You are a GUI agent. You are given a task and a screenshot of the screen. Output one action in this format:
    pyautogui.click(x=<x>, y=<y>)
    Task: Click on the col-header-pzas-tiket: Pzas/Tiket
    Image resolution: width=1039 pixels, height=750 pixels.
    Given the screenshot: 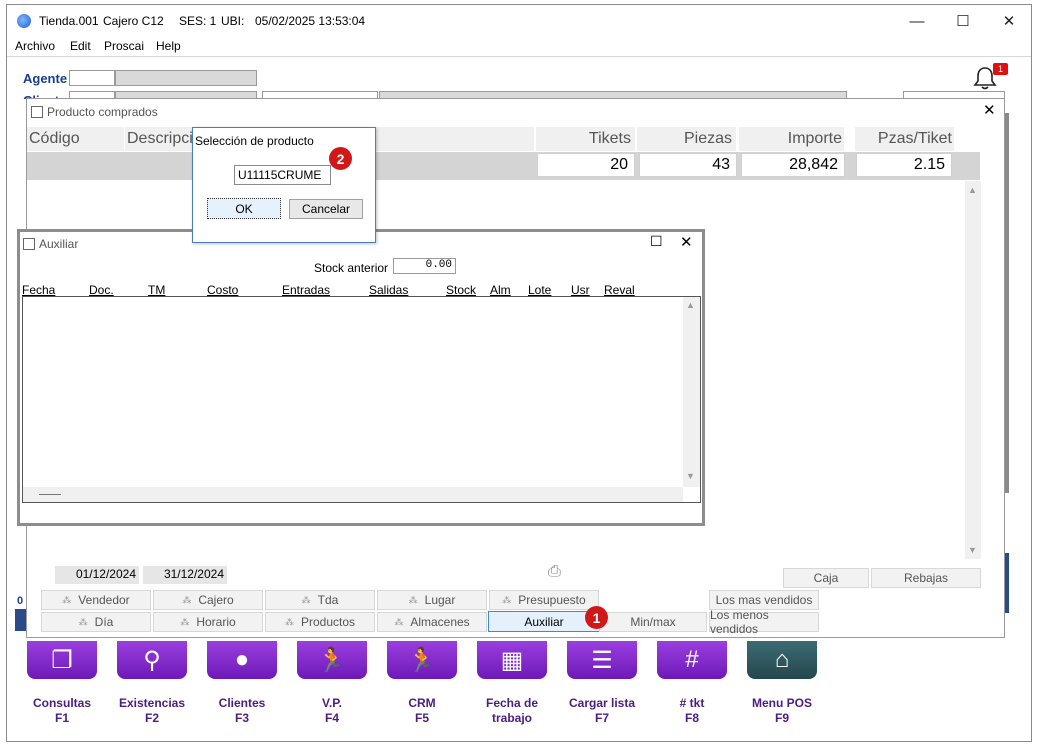 What is the action you would take?
    pyautogui.click(x=905, y=139)
    